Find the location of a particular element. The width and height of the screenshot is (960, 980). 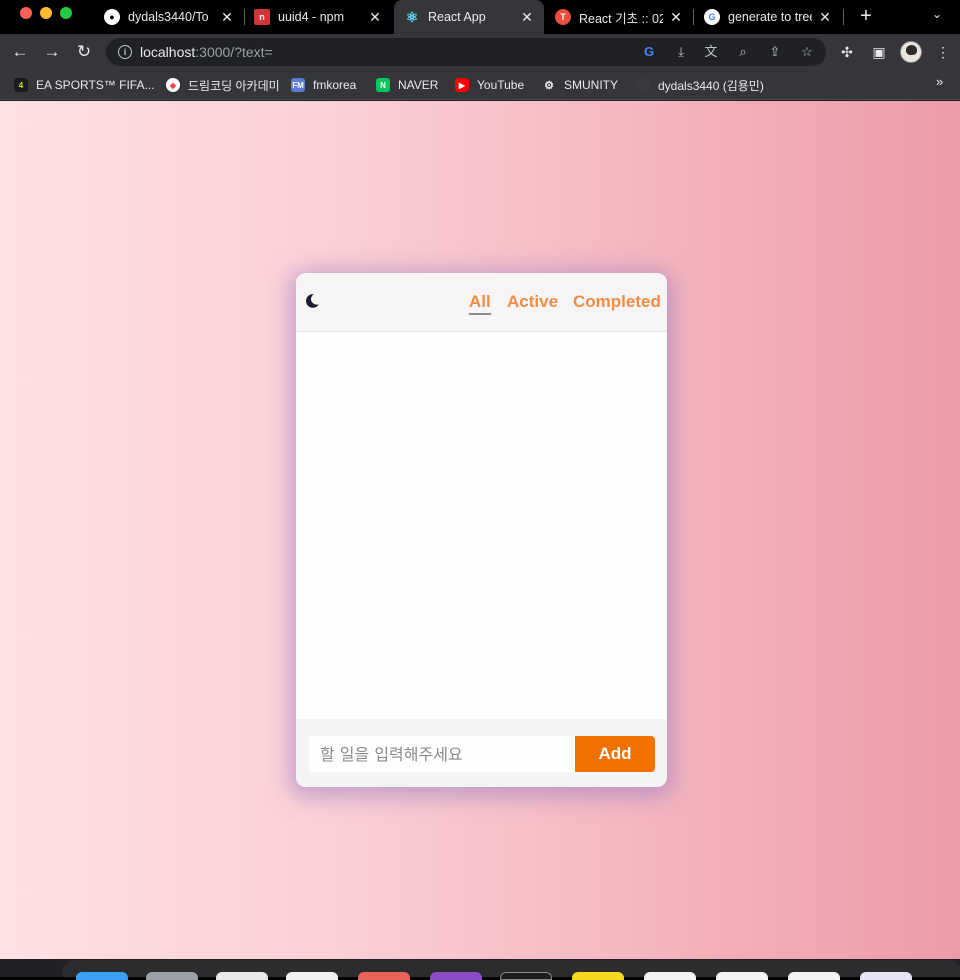

zoom-icon: ⌕ is located at coordinates (743, 52).